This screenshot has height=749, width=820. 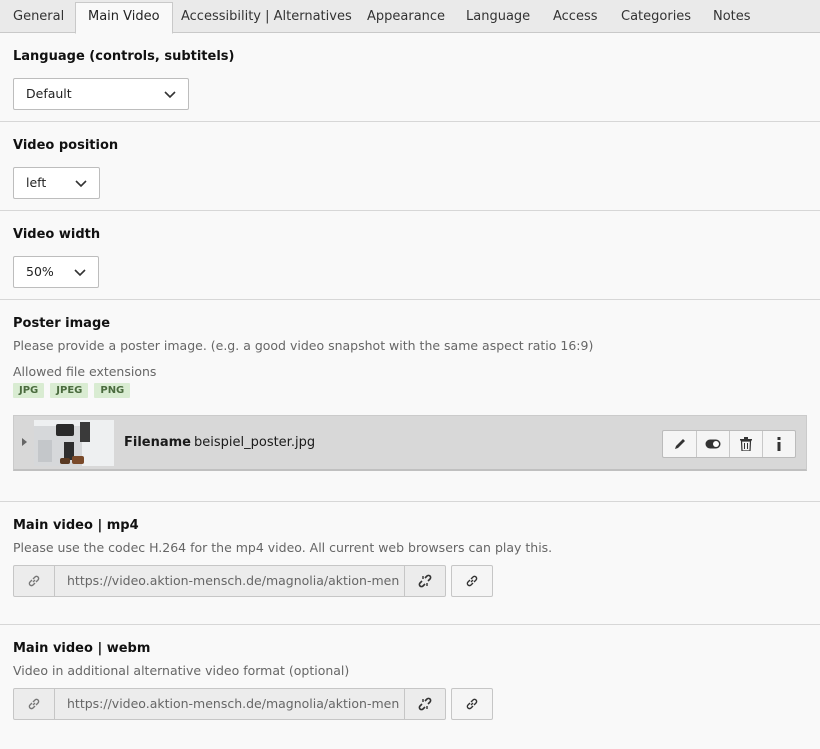 What do you see at coordinates (82, 648) in the screenshot?
I see `webm-label: Main video | webm` at bounding box center [82, 648].